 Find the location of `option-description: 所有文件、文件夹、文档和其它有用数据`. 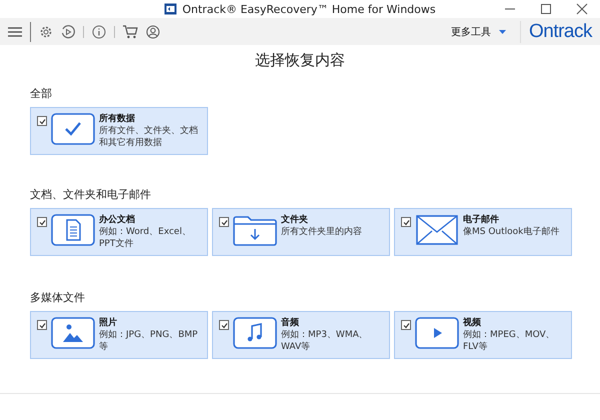

option-description: 所有文件、文件夹、文档和其它有用数据 is located at coordinates (149, 137).